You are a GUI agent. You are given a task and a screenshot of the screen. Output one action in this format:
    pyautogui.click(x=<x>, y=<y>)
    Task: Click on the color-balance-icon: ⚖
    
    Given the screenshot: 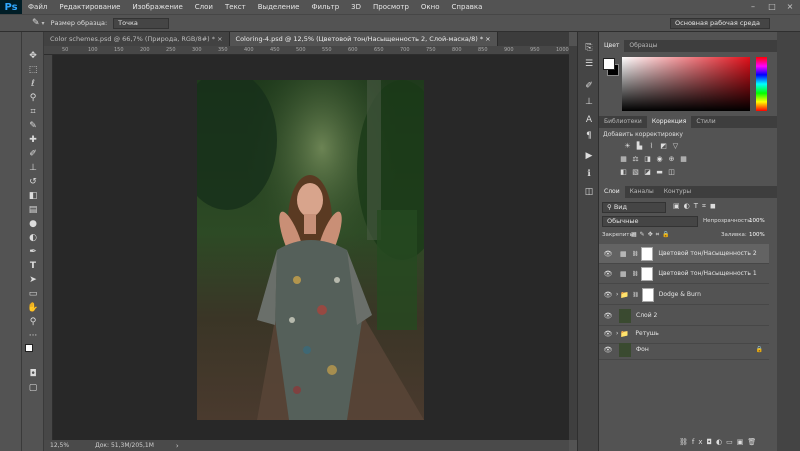 What is the action you would take?
    pyautogui.click(x=635, y=159)
    